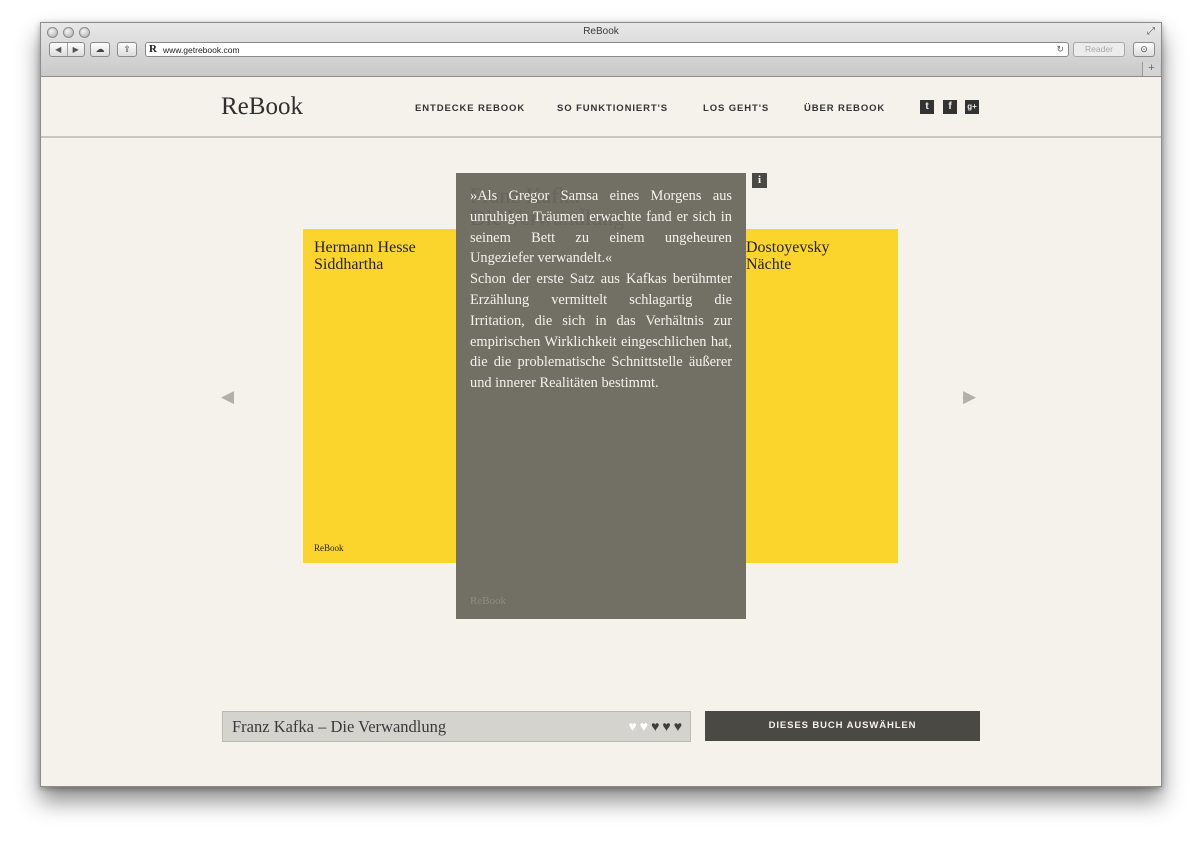  I want to click on nav-ueber-rebook: ÜBER REBOOK, so click(844, 108).